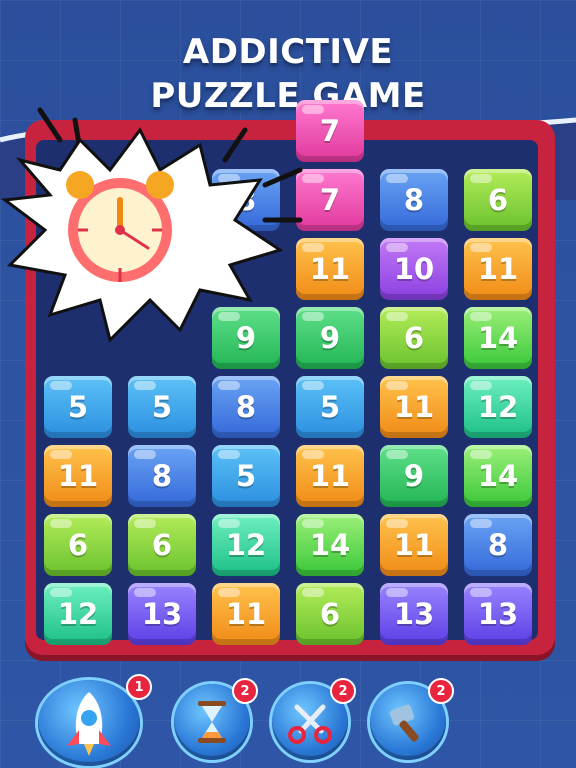 The height and width of the screenshot is (768, 576). What do you see at coordinates (343, 691) in the screenshot?
I see `scissors-count-badge: 2` at bounding box center [343, 691].